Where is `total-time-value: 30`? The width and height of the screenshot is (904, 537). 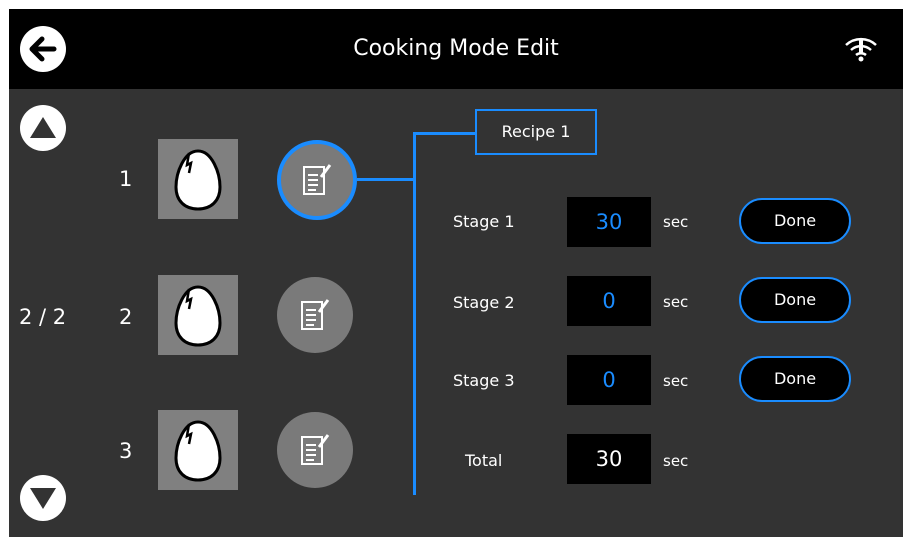
total-time-value: 30 is located at coordinates (609, 459).